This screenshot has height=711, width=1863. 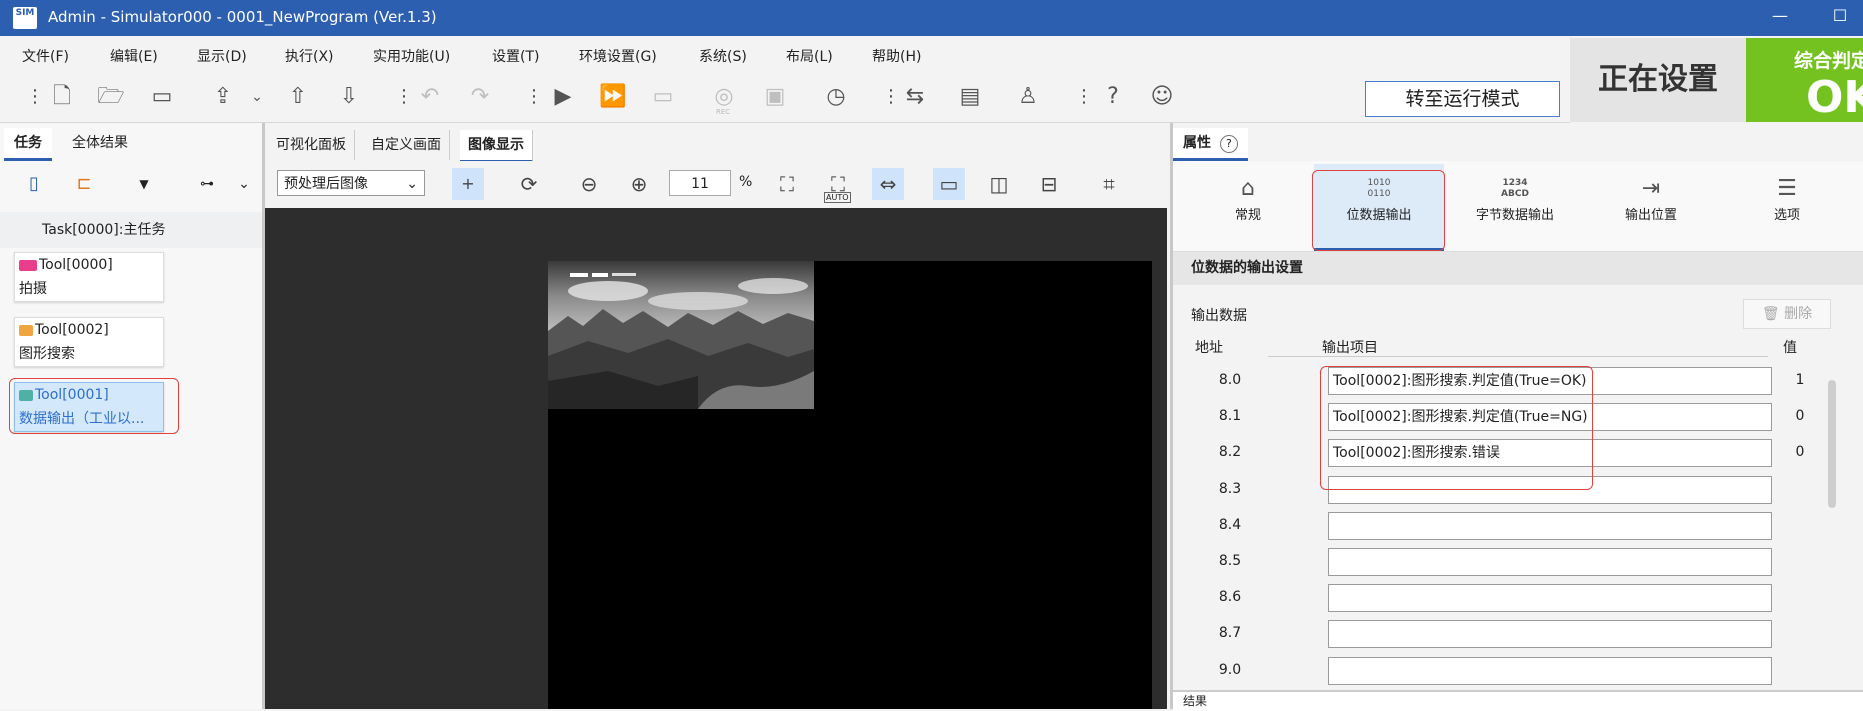 I want to click on tool-id: Tool[0002], so click(x=72, y=330).